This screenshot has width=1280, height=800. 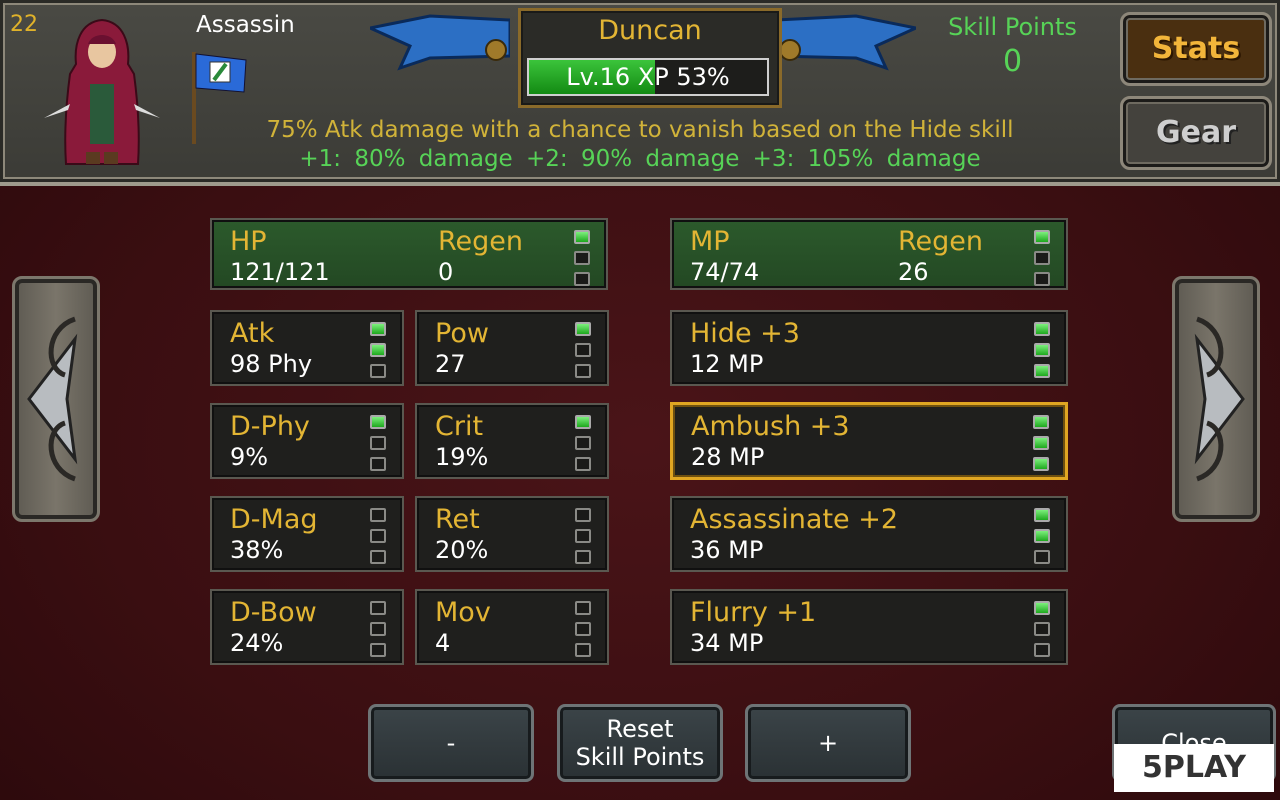 I want to click on character-name-panel: Duncan Lv.16 XP 53%, so click(x=650, y=58).